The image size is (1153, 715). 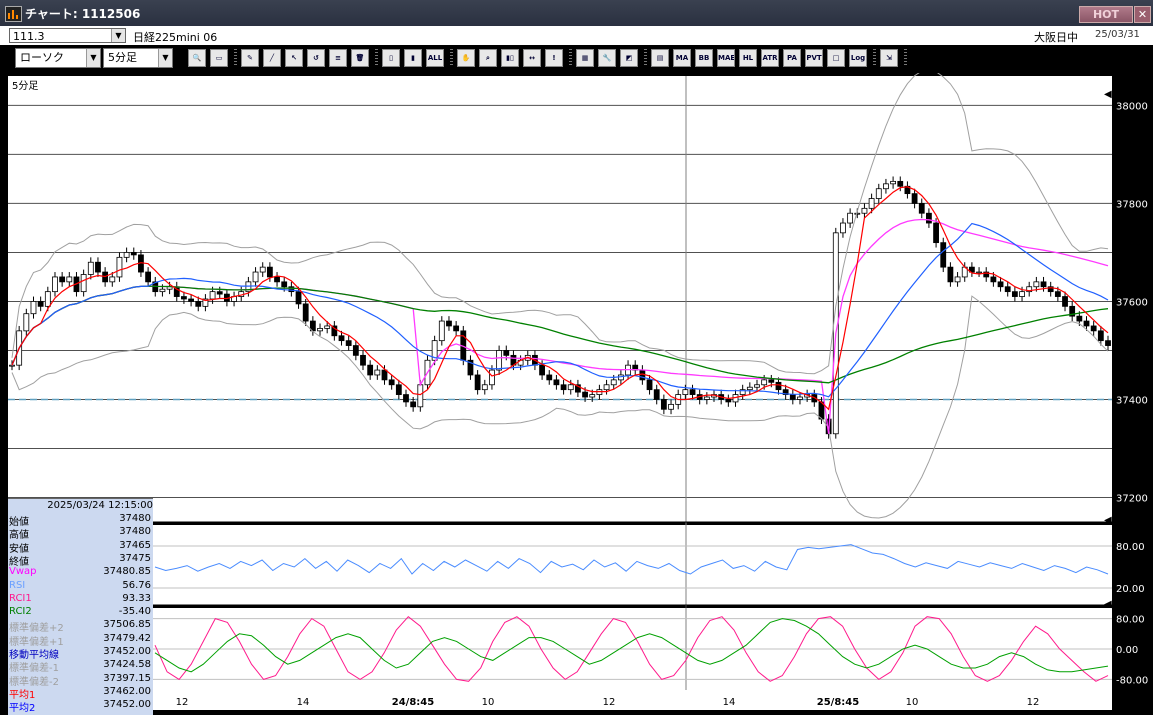 What do you see at coordinates (510, 58) in the screenshot?
I see `bars-icon: ▮▯` at bounding box center [510, 58].